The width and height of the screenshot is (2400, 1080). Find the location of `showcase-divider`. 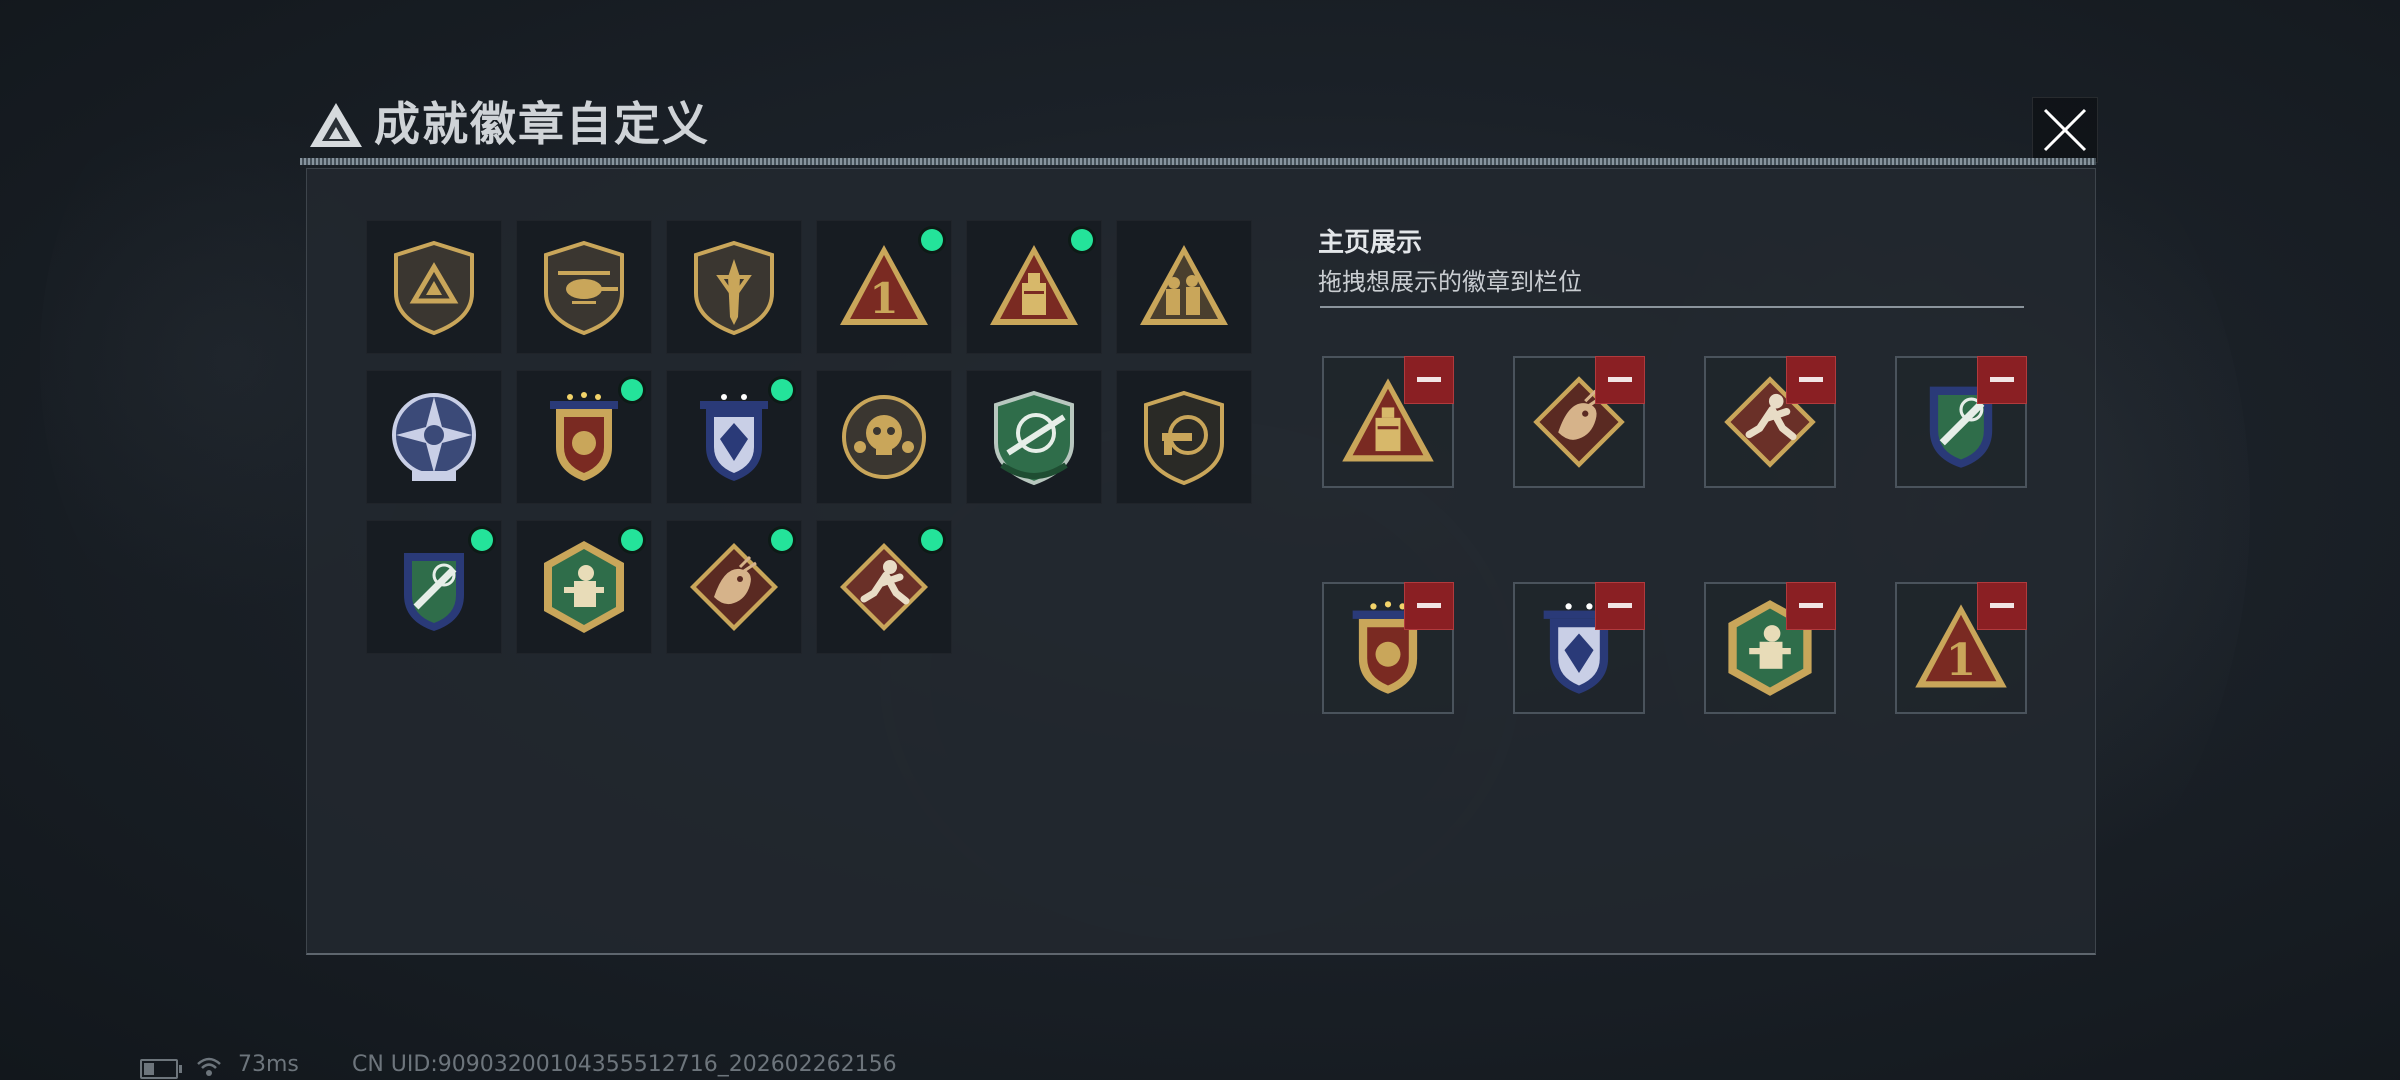

showcase-divider is located at coordinates (1672, 307).